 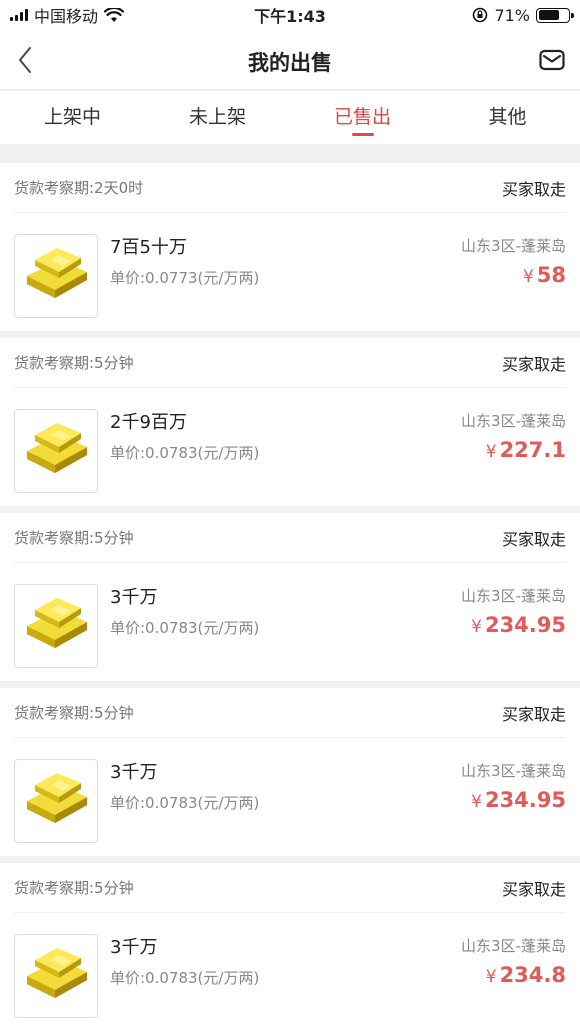 I want to click on order-price: ¥58, so click(x=544, y=275).